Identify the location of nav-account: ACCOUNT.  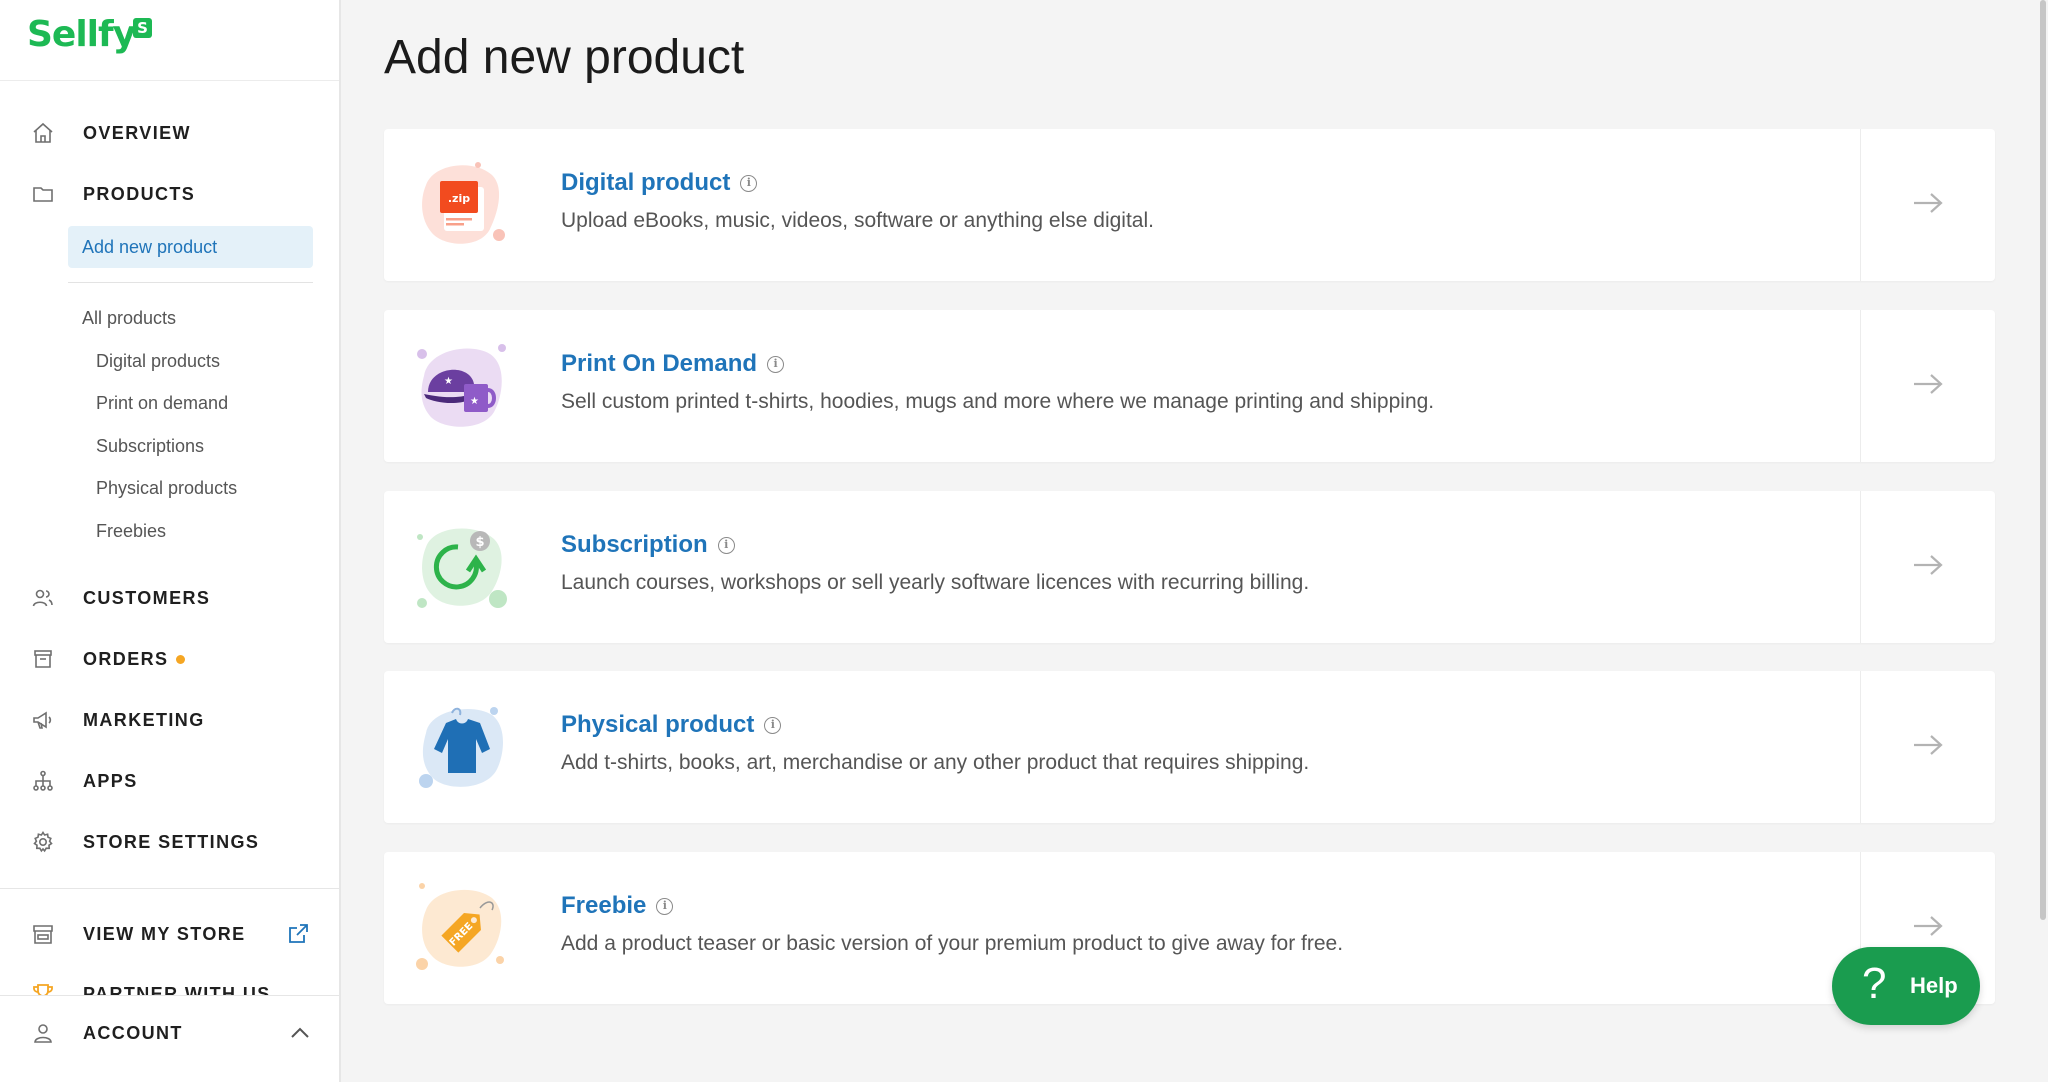
(169, 1033).